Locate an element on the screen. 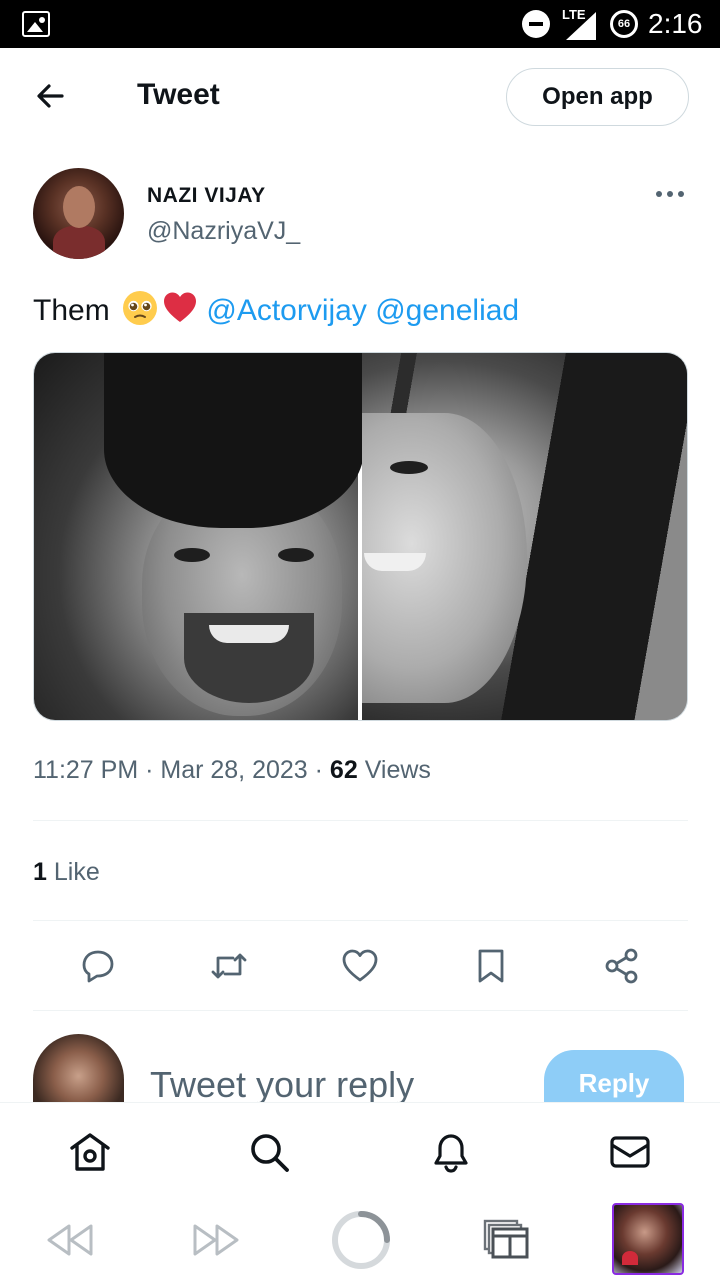  tweet-time: 11:27 PM is located at coordinates (85, 770).